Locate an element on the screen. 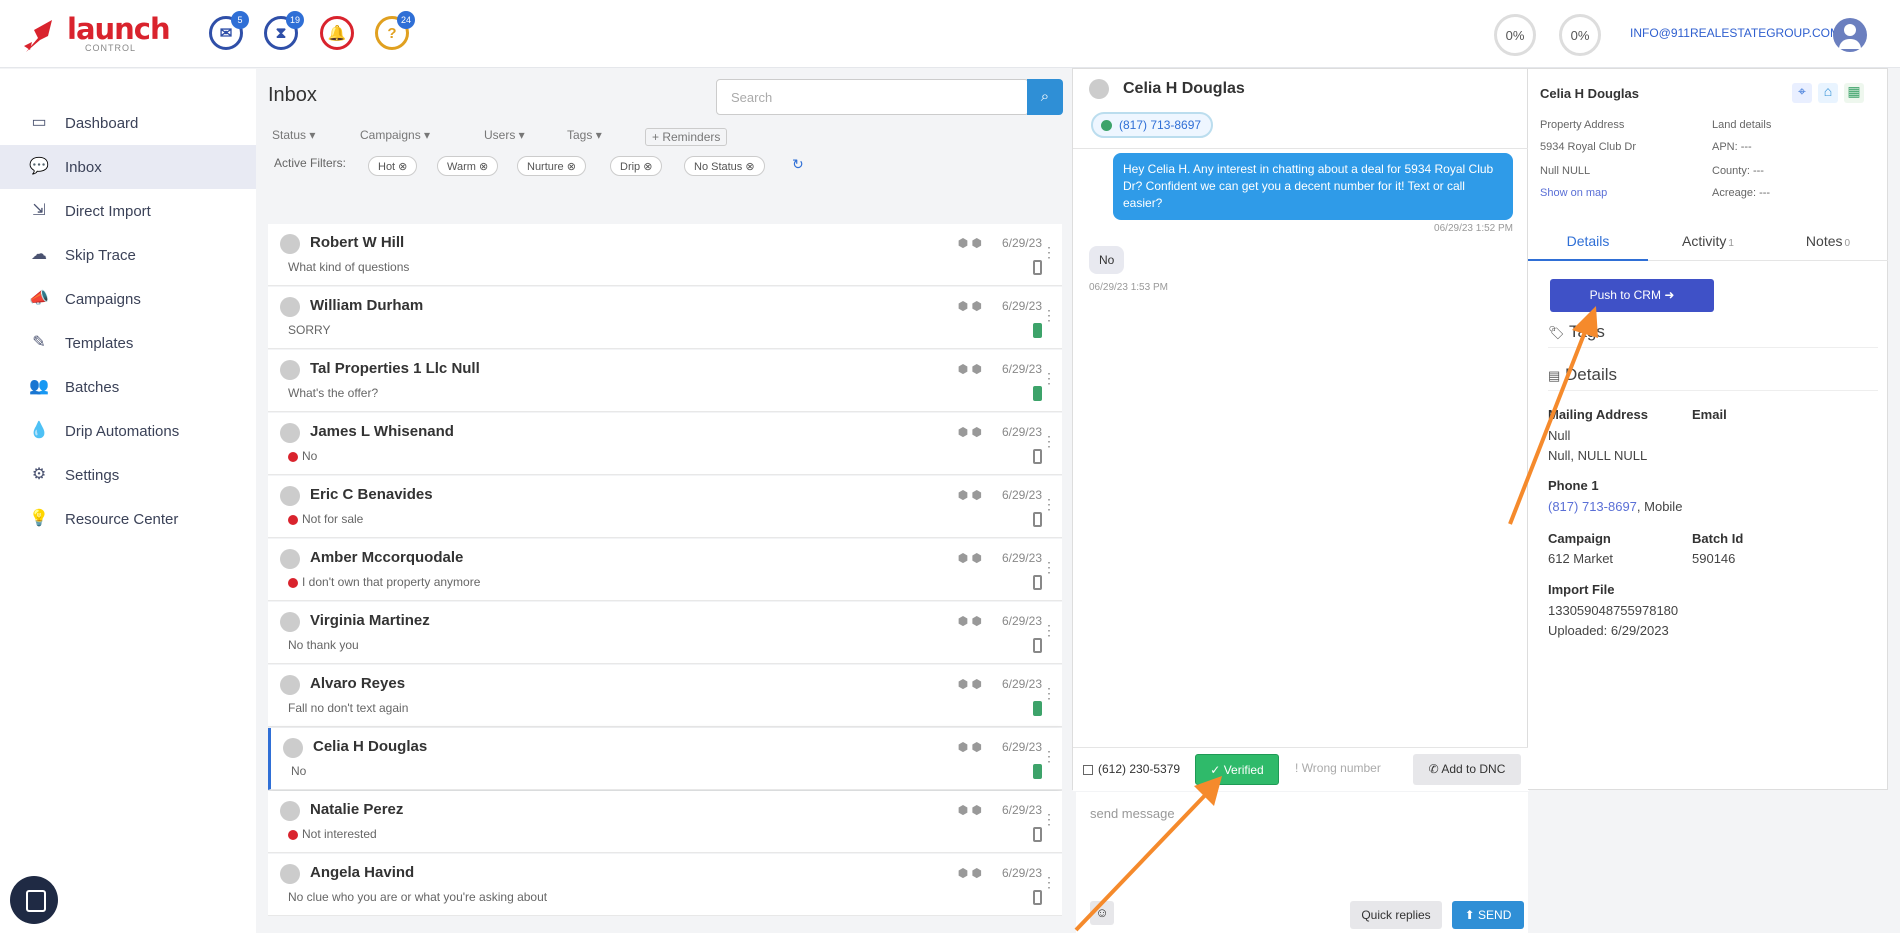 The width and height of the screenshot is (1900, 933). sidebar-item-dashboard: ▭ Dashboard is located at coordinates (128, 123).